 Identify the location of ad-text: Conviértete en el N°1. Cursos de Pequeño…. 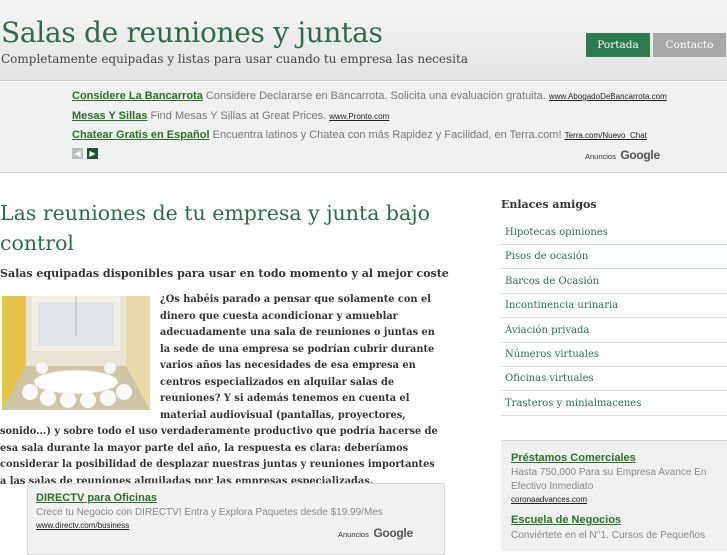
(608, 535).